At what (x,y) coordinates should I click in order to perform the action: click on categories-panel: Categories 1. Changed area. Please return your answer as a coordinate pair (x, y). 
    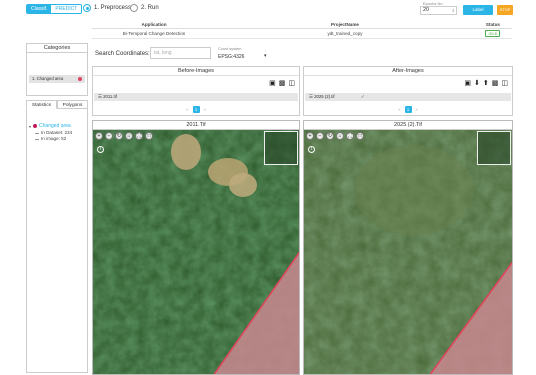
    Looking at the image, I should click on (57, 69).